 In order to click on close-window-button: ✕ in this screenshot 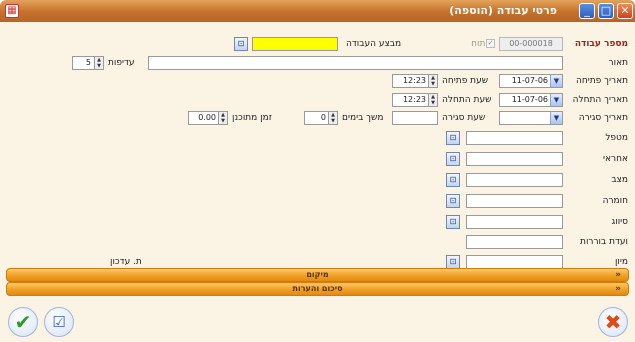, I will do `click(625, 11)`.